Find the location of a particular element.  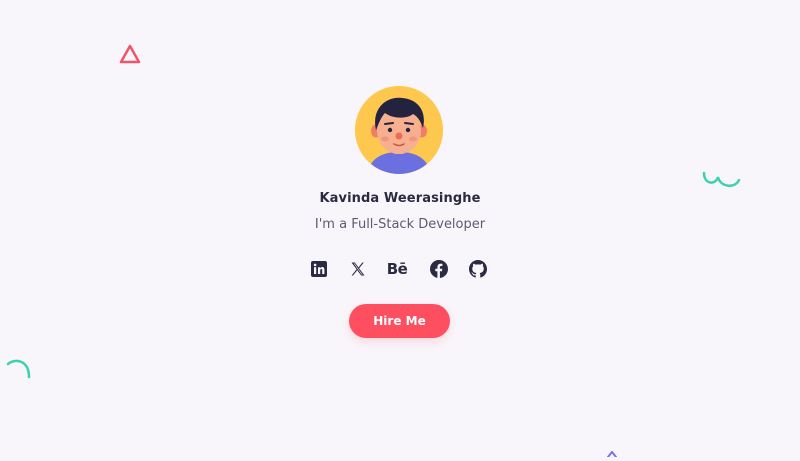

social-links: Bē is located at coordinates (401, 269).